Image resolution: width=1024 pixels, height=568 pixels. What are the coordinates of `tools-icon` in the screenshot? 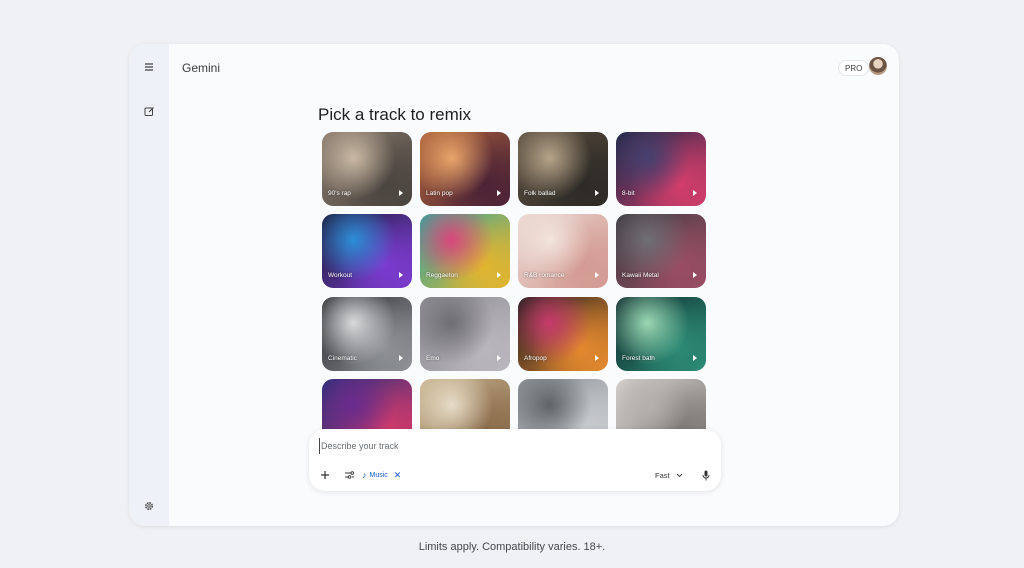 It's located at (349, 475).